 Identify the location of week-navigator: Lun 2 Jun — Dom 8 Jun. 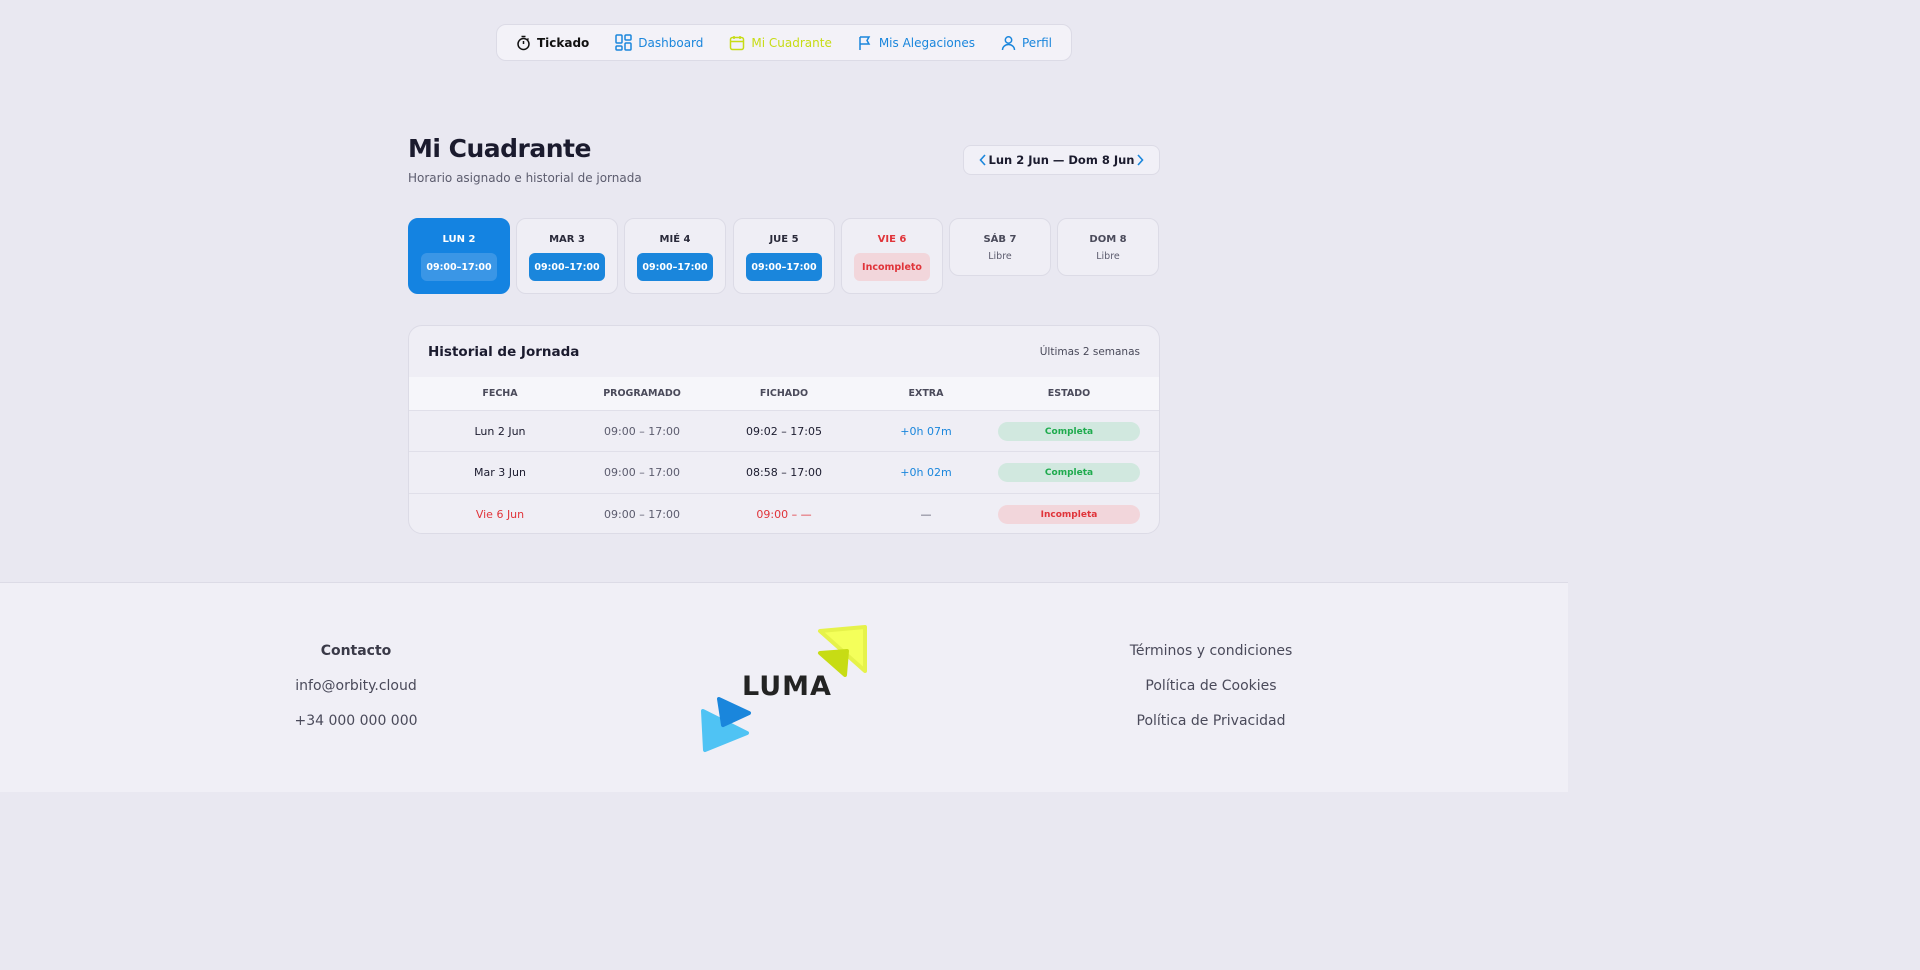
(1061, 160).